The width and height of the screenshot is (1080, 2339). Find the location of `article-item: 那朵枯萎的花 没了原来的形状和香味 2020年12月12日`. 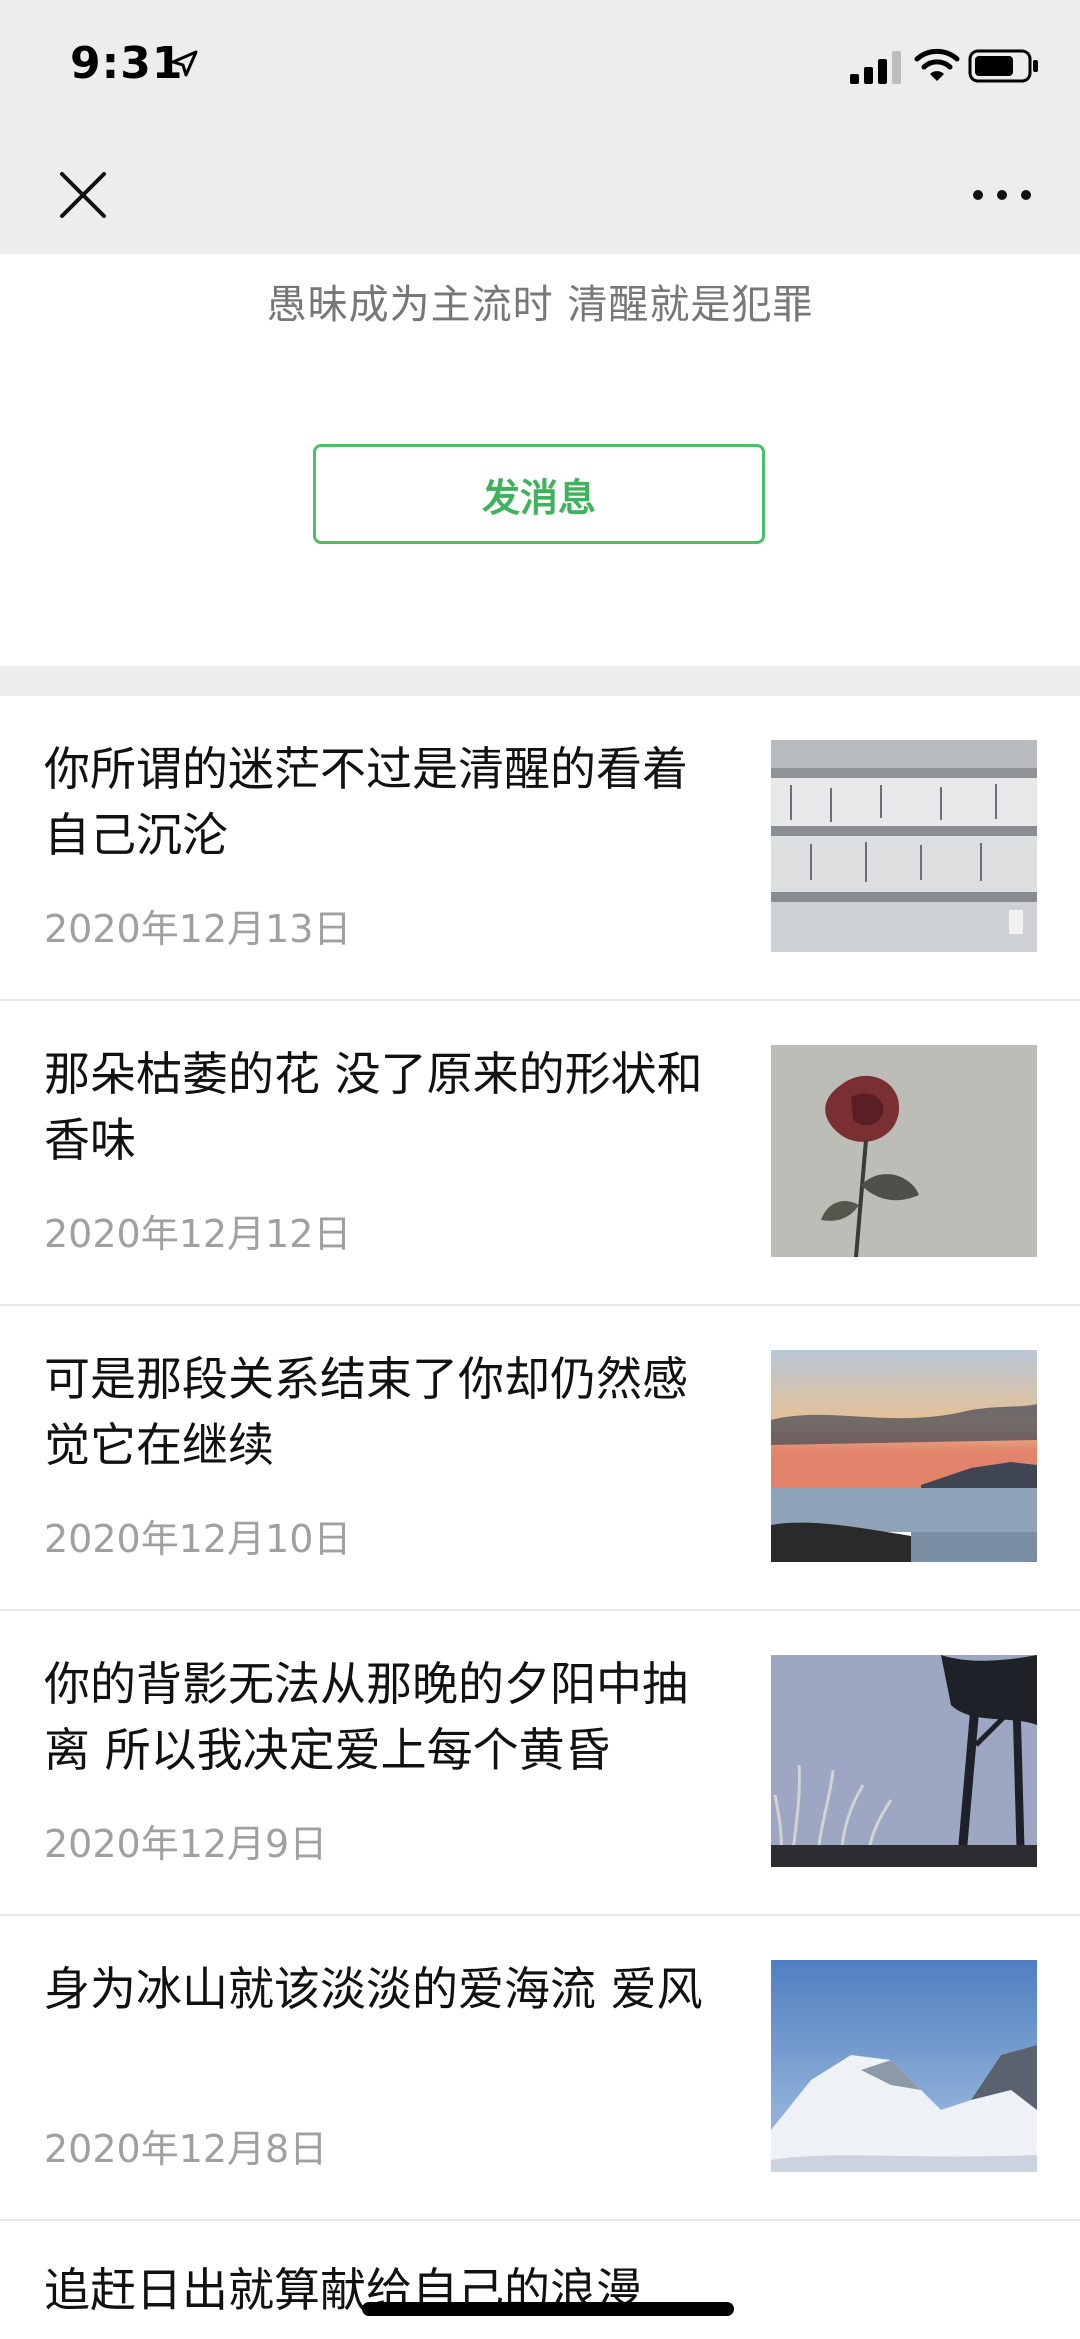

article-item: 那朵枯萎的花 没了原来的形状和香味 2020年12月12日 is located at coordinates (540, 1153).